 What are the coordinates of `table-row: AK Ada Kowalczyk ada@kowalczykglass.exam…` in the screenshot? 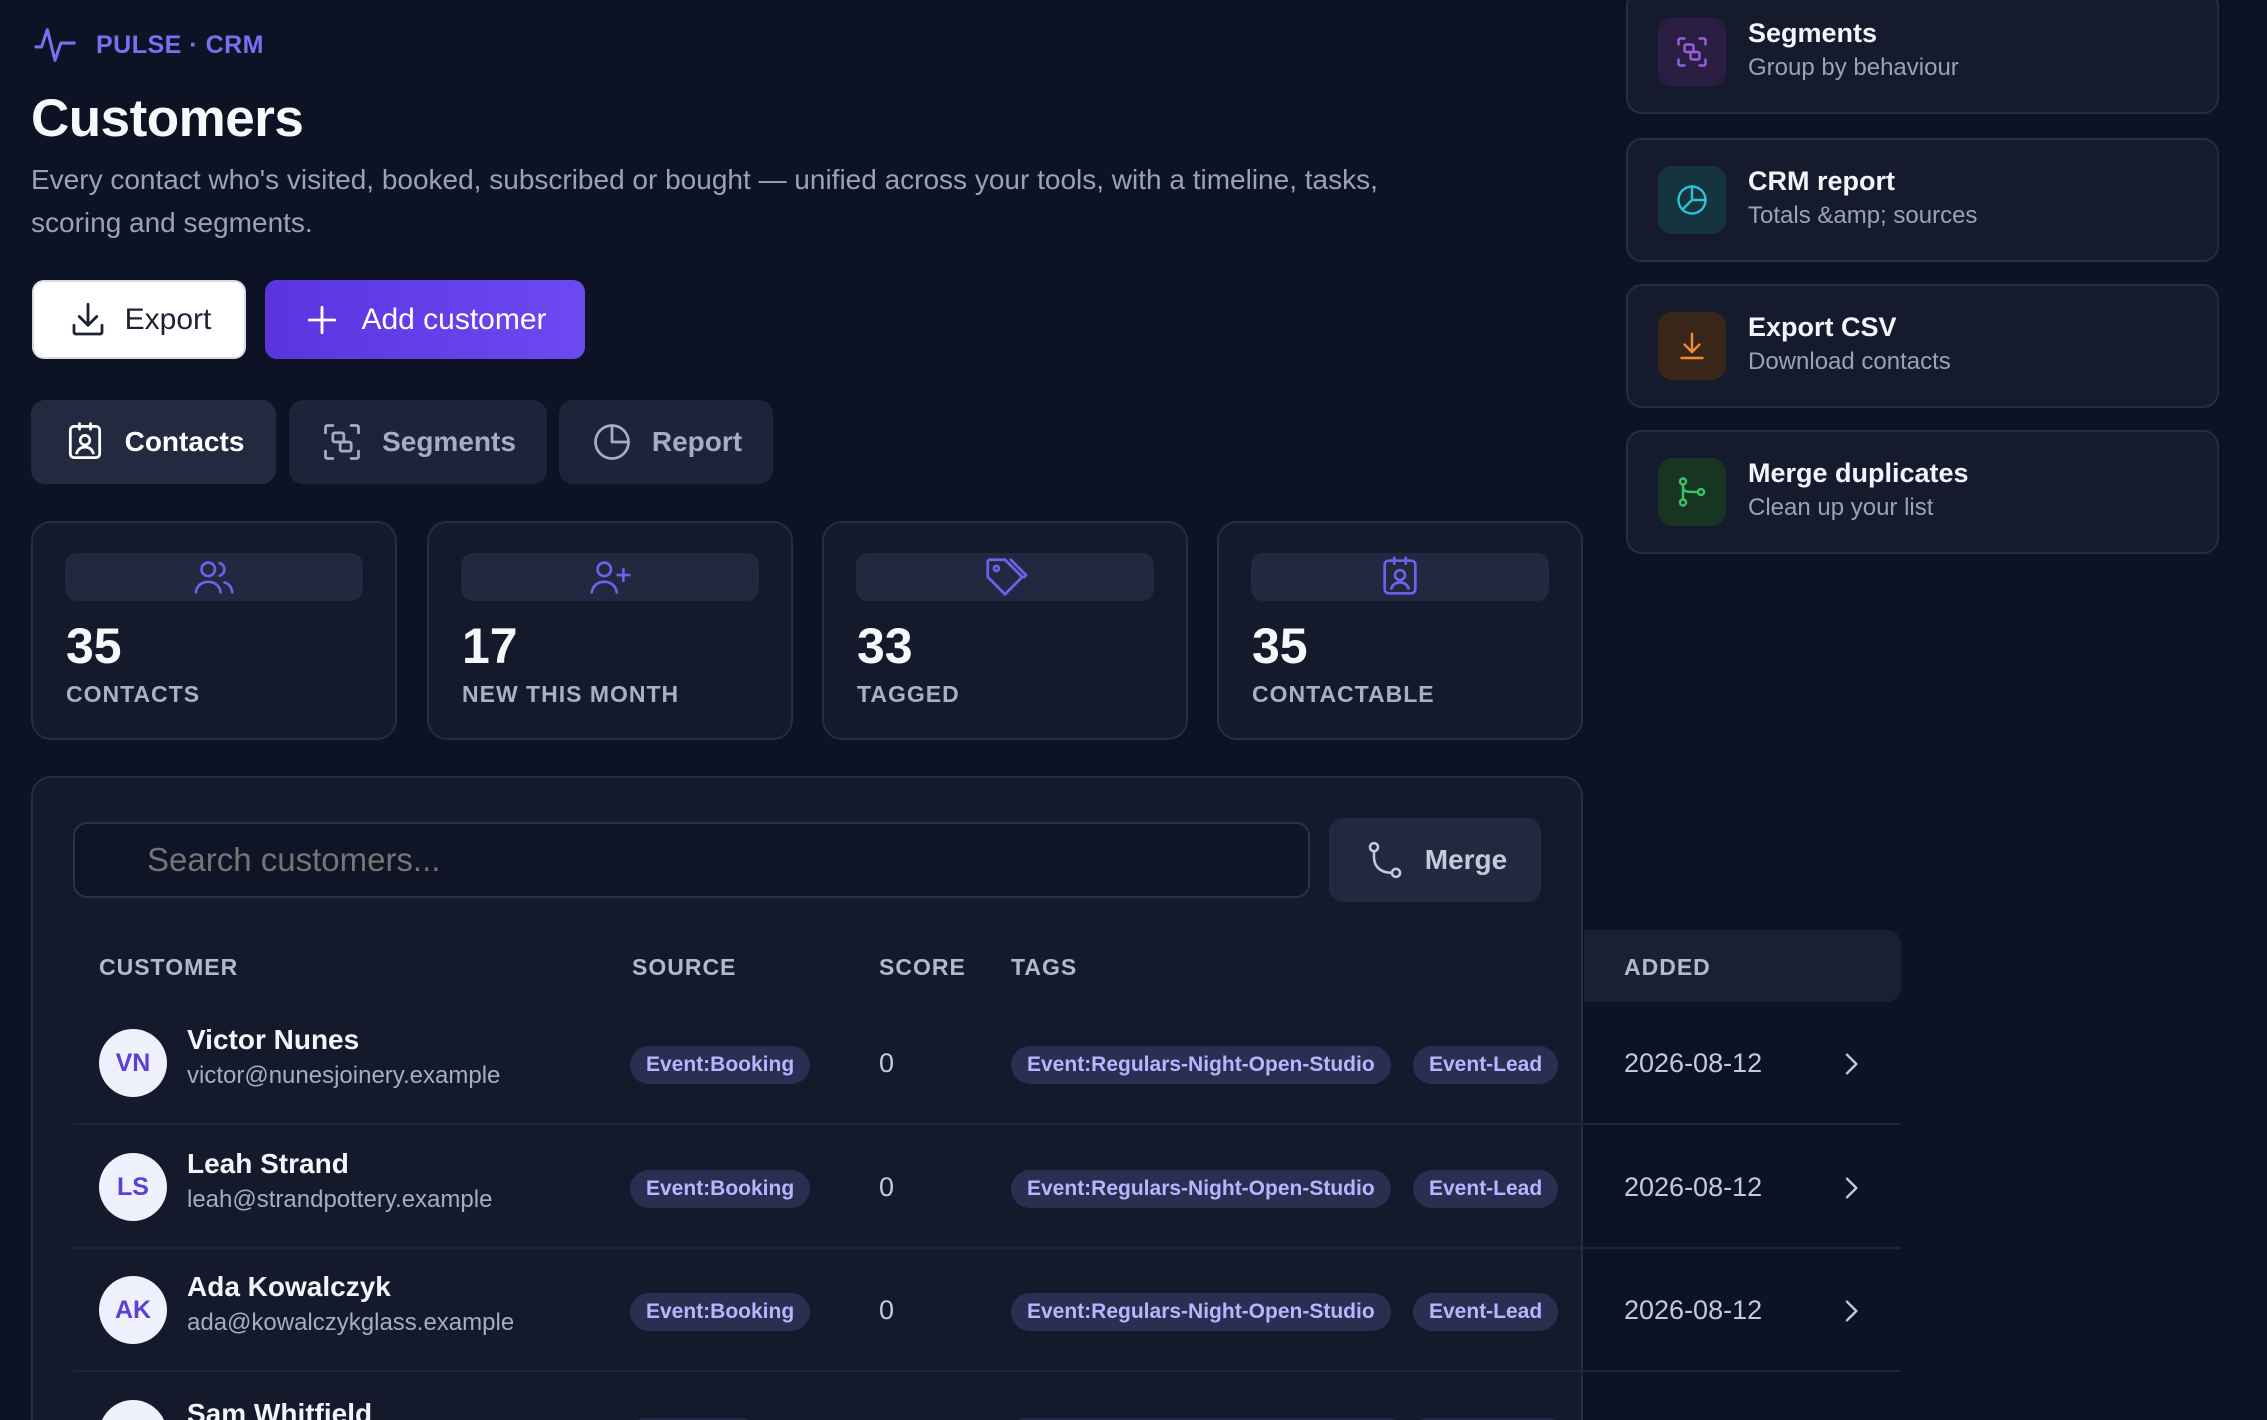 It's located at (987, 1310).